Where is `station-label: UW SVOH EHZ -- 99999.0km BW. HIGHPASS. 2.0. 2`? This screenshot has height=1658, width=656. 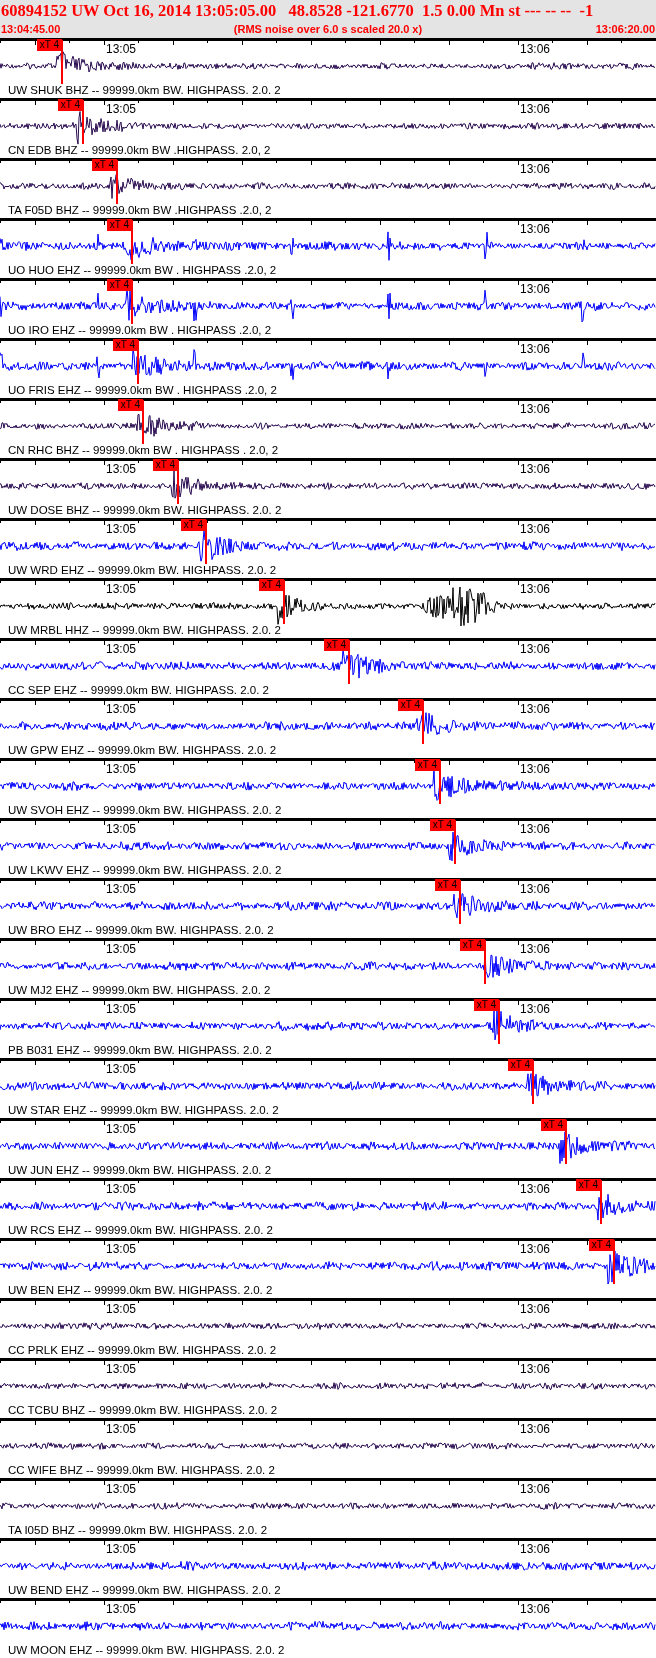 station-label: UW SVOH EHZ -- 99999.0km BW. HIGHPASS. 2.0. 2 is located at coordinates (145, 810).